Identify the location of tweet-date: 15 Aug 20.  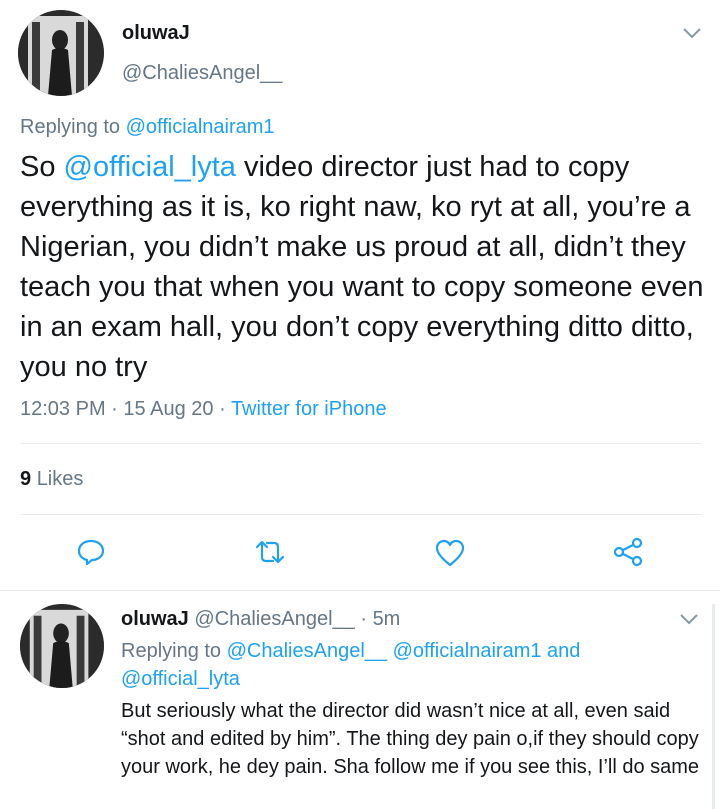
(168, 409).